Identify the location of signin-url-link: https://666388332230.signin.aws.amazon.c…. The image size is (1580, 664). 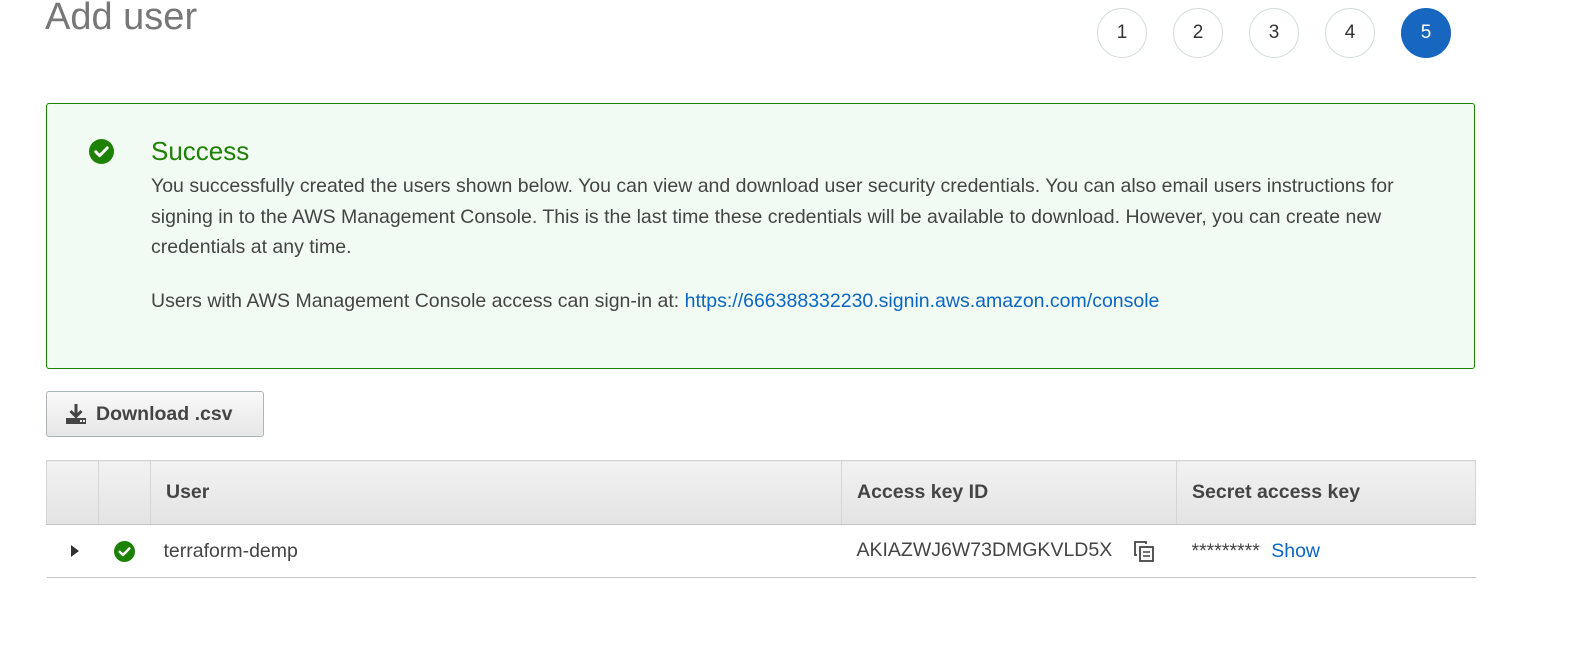
(922, 301).